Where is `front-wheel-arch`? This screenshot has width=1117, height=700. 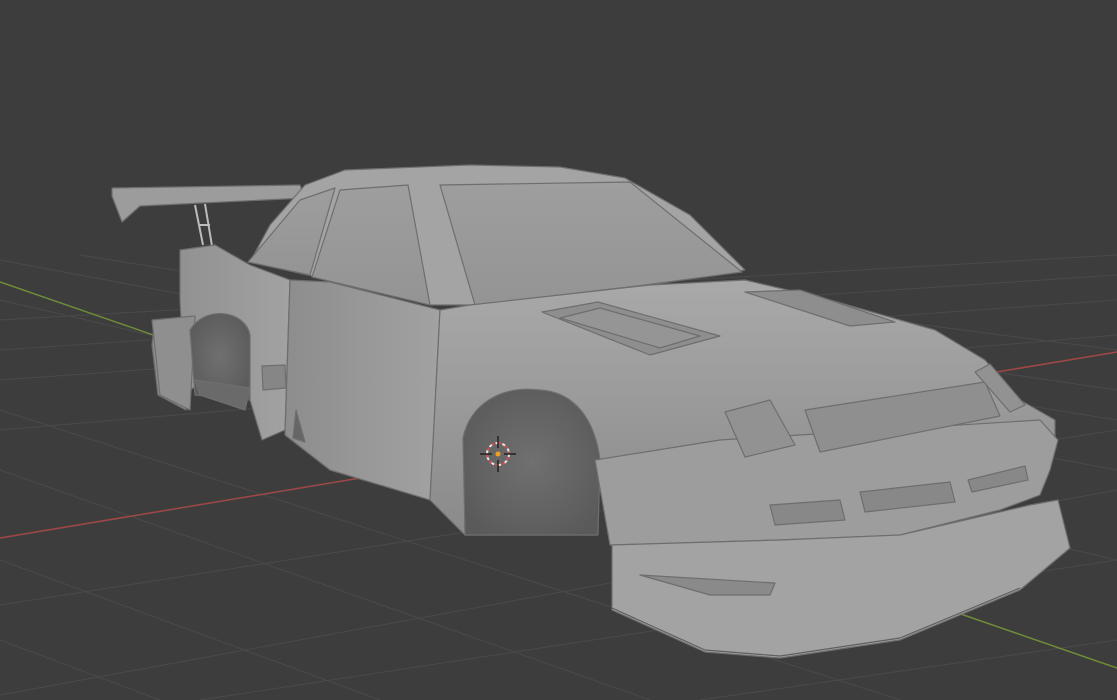
front-wheel-arch is located at coordinates (531, 462).